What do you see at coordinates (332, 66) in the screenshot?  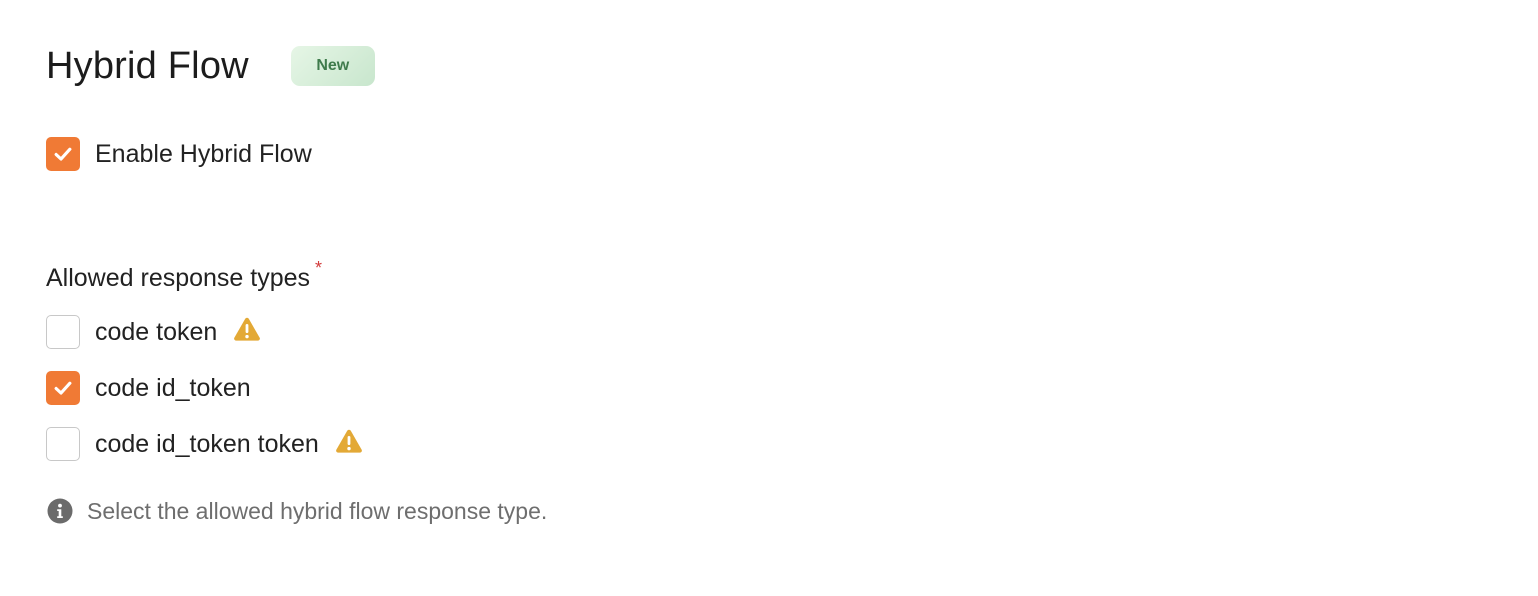 I see `new-badge: New` at bounding box center [332, 66].